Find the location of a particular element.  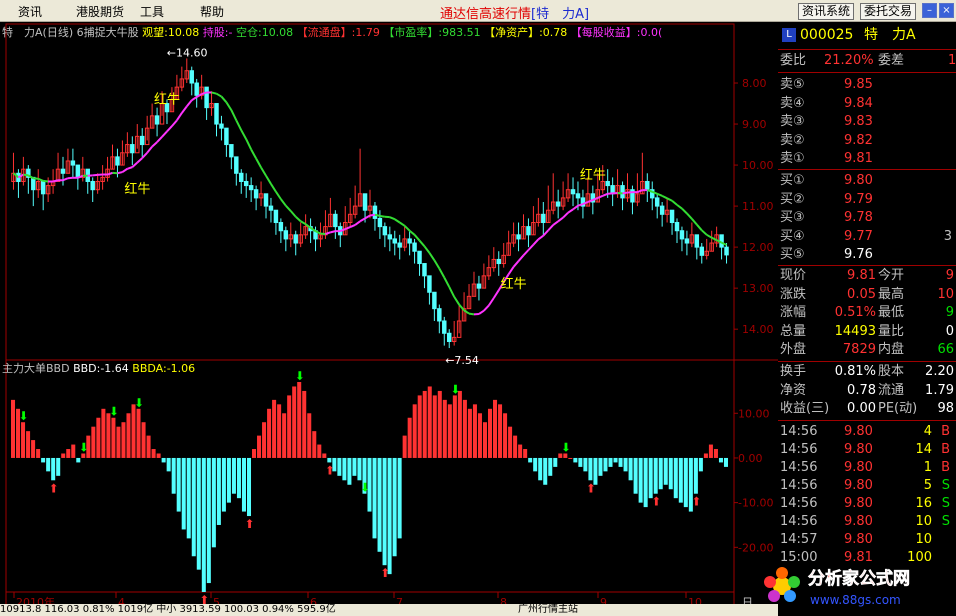

sell-price: 9.85 is located at coordinates (858, 84).